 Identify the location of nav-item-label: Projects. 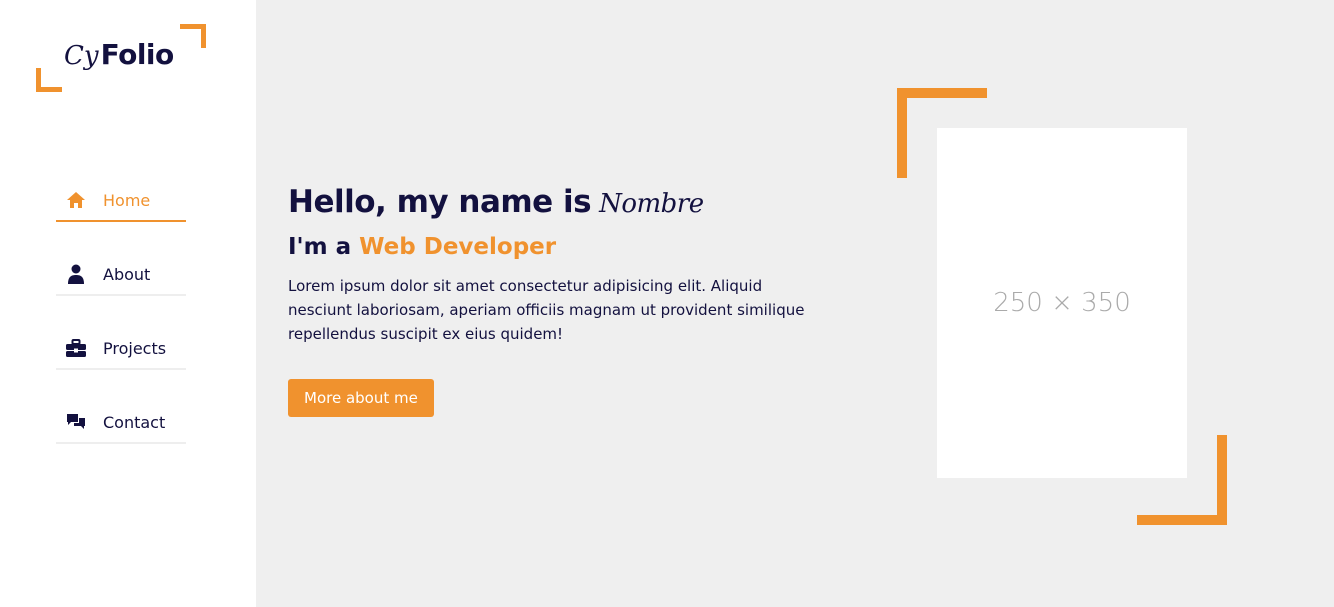
(135, 348).